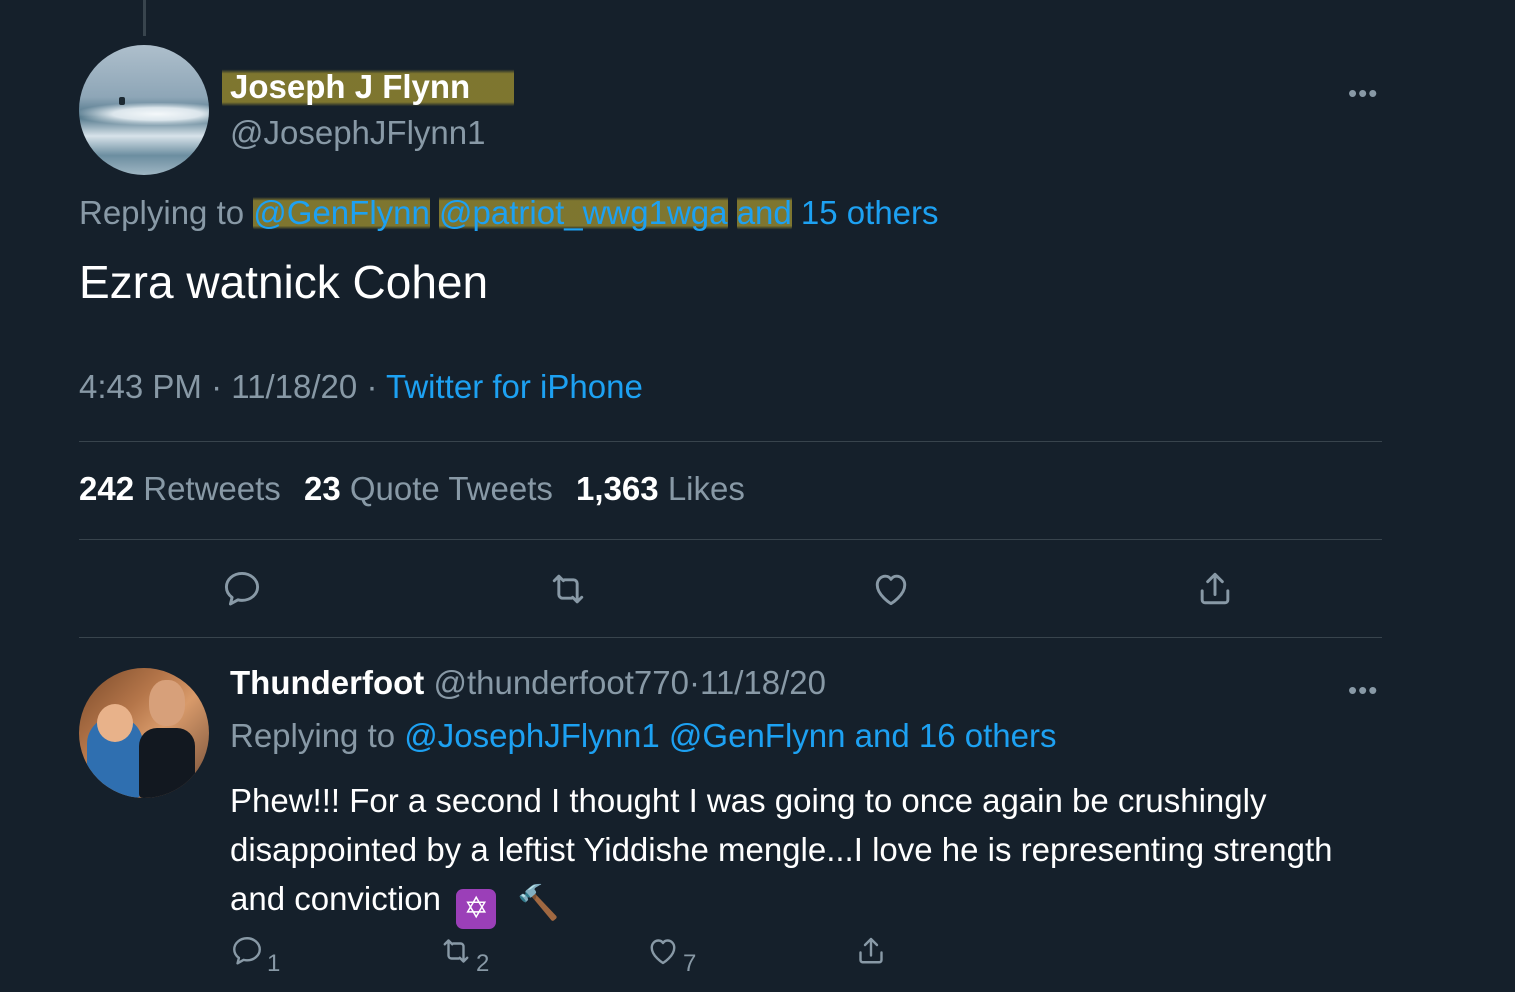 Image resolution: width=1515 pixels, height=992 pixels. I want to click on retweets-label: Retweets, so click(212, 488).